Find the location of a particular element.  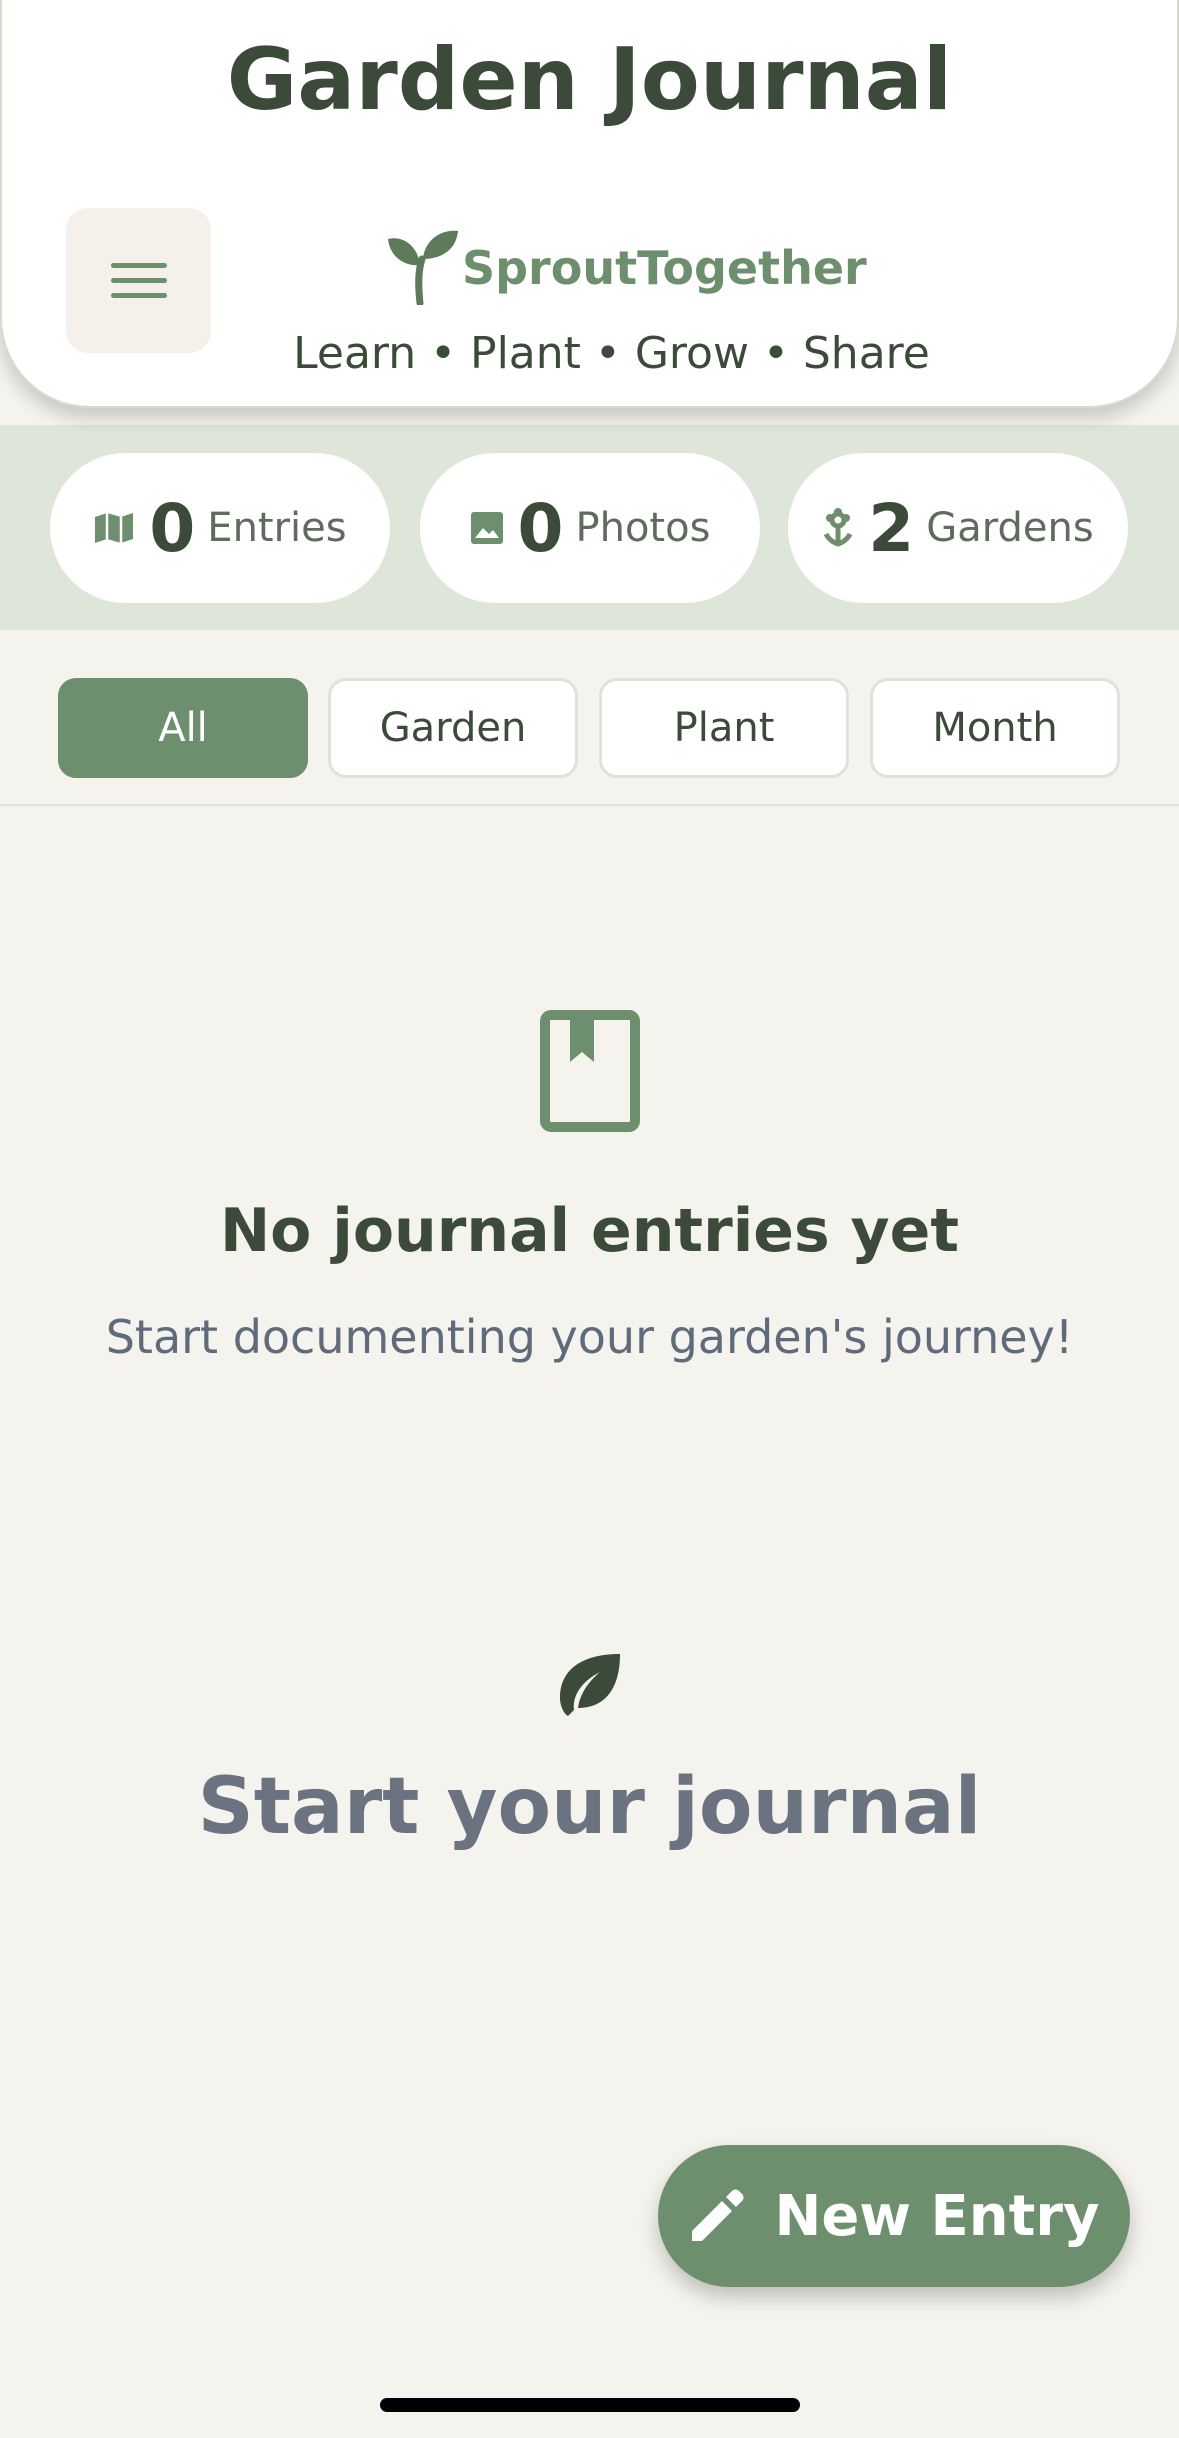

brand-logo: SproutTogether is located at coordinates (624, 260).